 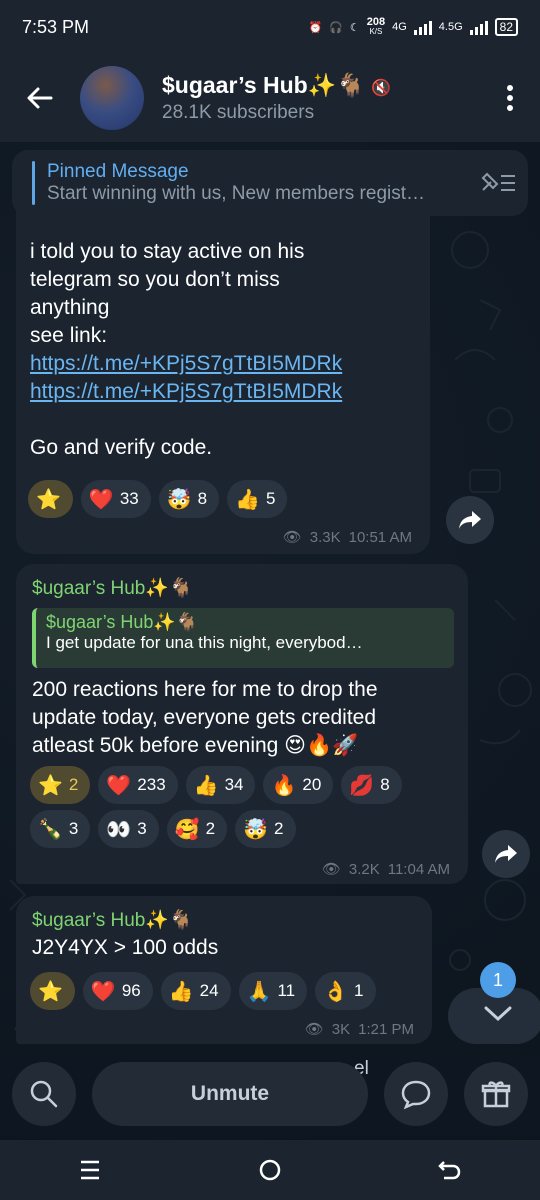 I want to click on network-4g: 4G, so click(x=399, y=27).